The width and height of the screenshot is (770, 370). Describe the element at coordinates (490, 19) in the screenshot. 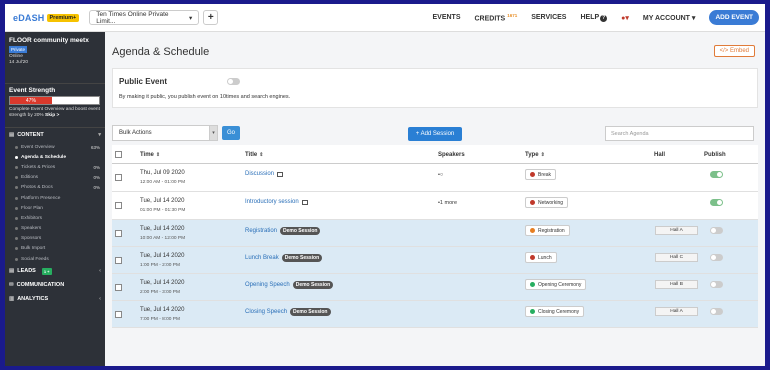

I see `nav-credits-label: CREDITS` at that location.